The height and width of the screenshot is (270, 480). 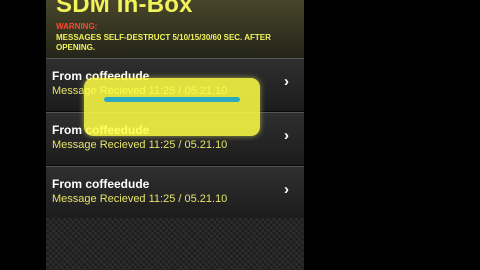 I want to click on message-sender: From coffeedude, so click(x=101, y=184).